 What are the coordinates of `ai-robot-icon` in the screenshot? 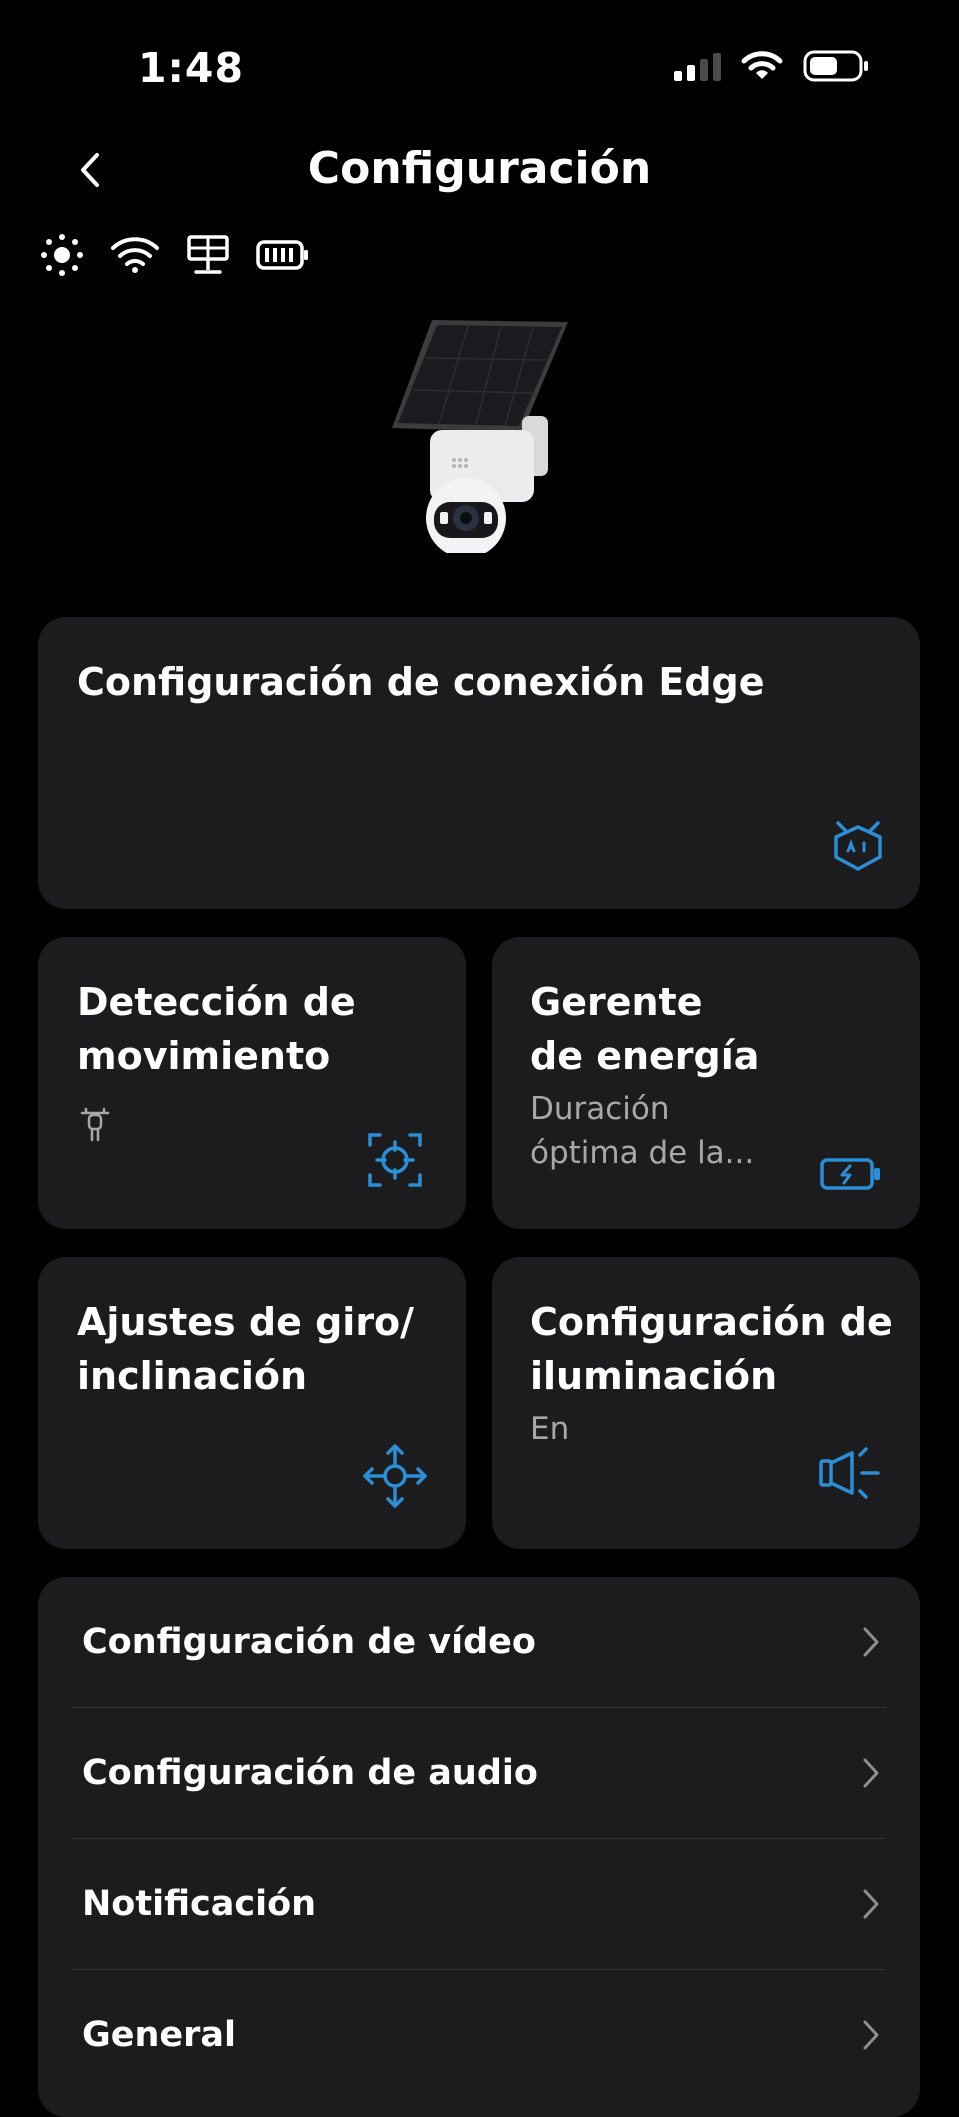 It's located at (858, 846).